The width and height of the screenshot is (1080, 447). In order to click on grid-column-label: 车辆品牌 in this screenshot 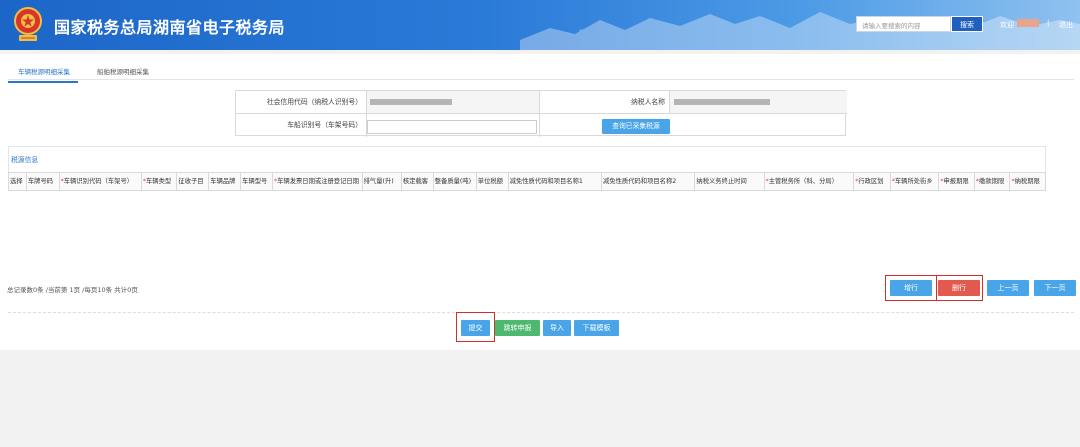, I will do `click(223, 181)`.